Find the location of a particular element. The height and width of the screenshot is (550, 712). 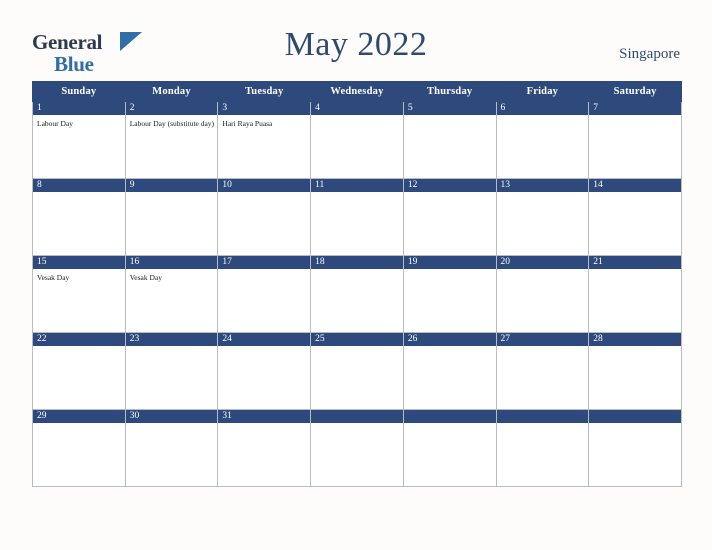

day-cell: 11 is located at coordinates (357, 217).